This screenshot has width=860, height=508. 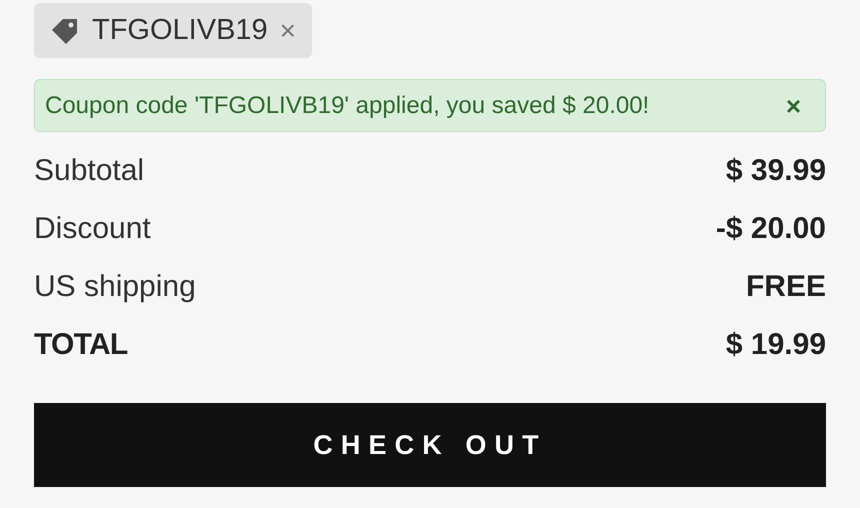 I want to click on alert-message: Coupon code 'TFGOLIVB19' applied, you saved $ 20.00!, so click(x=347, y=105).